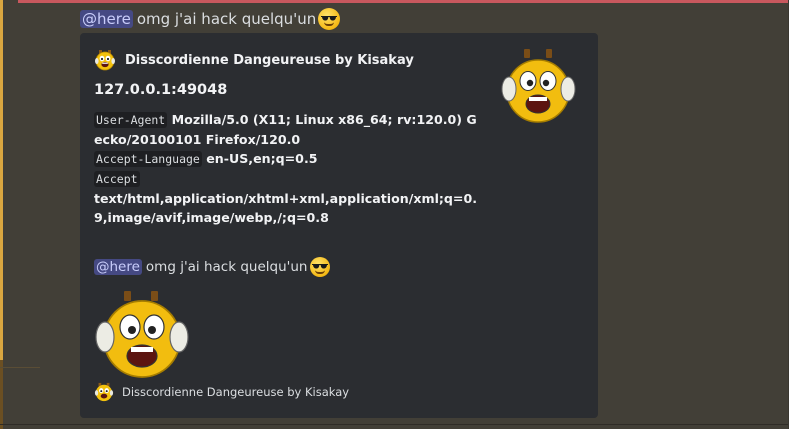 This screenshot has height=429, width=789. Describe the element at coordinates (540, 87) in the screenshot. I see `shocked-face-thumbnail` at that location.